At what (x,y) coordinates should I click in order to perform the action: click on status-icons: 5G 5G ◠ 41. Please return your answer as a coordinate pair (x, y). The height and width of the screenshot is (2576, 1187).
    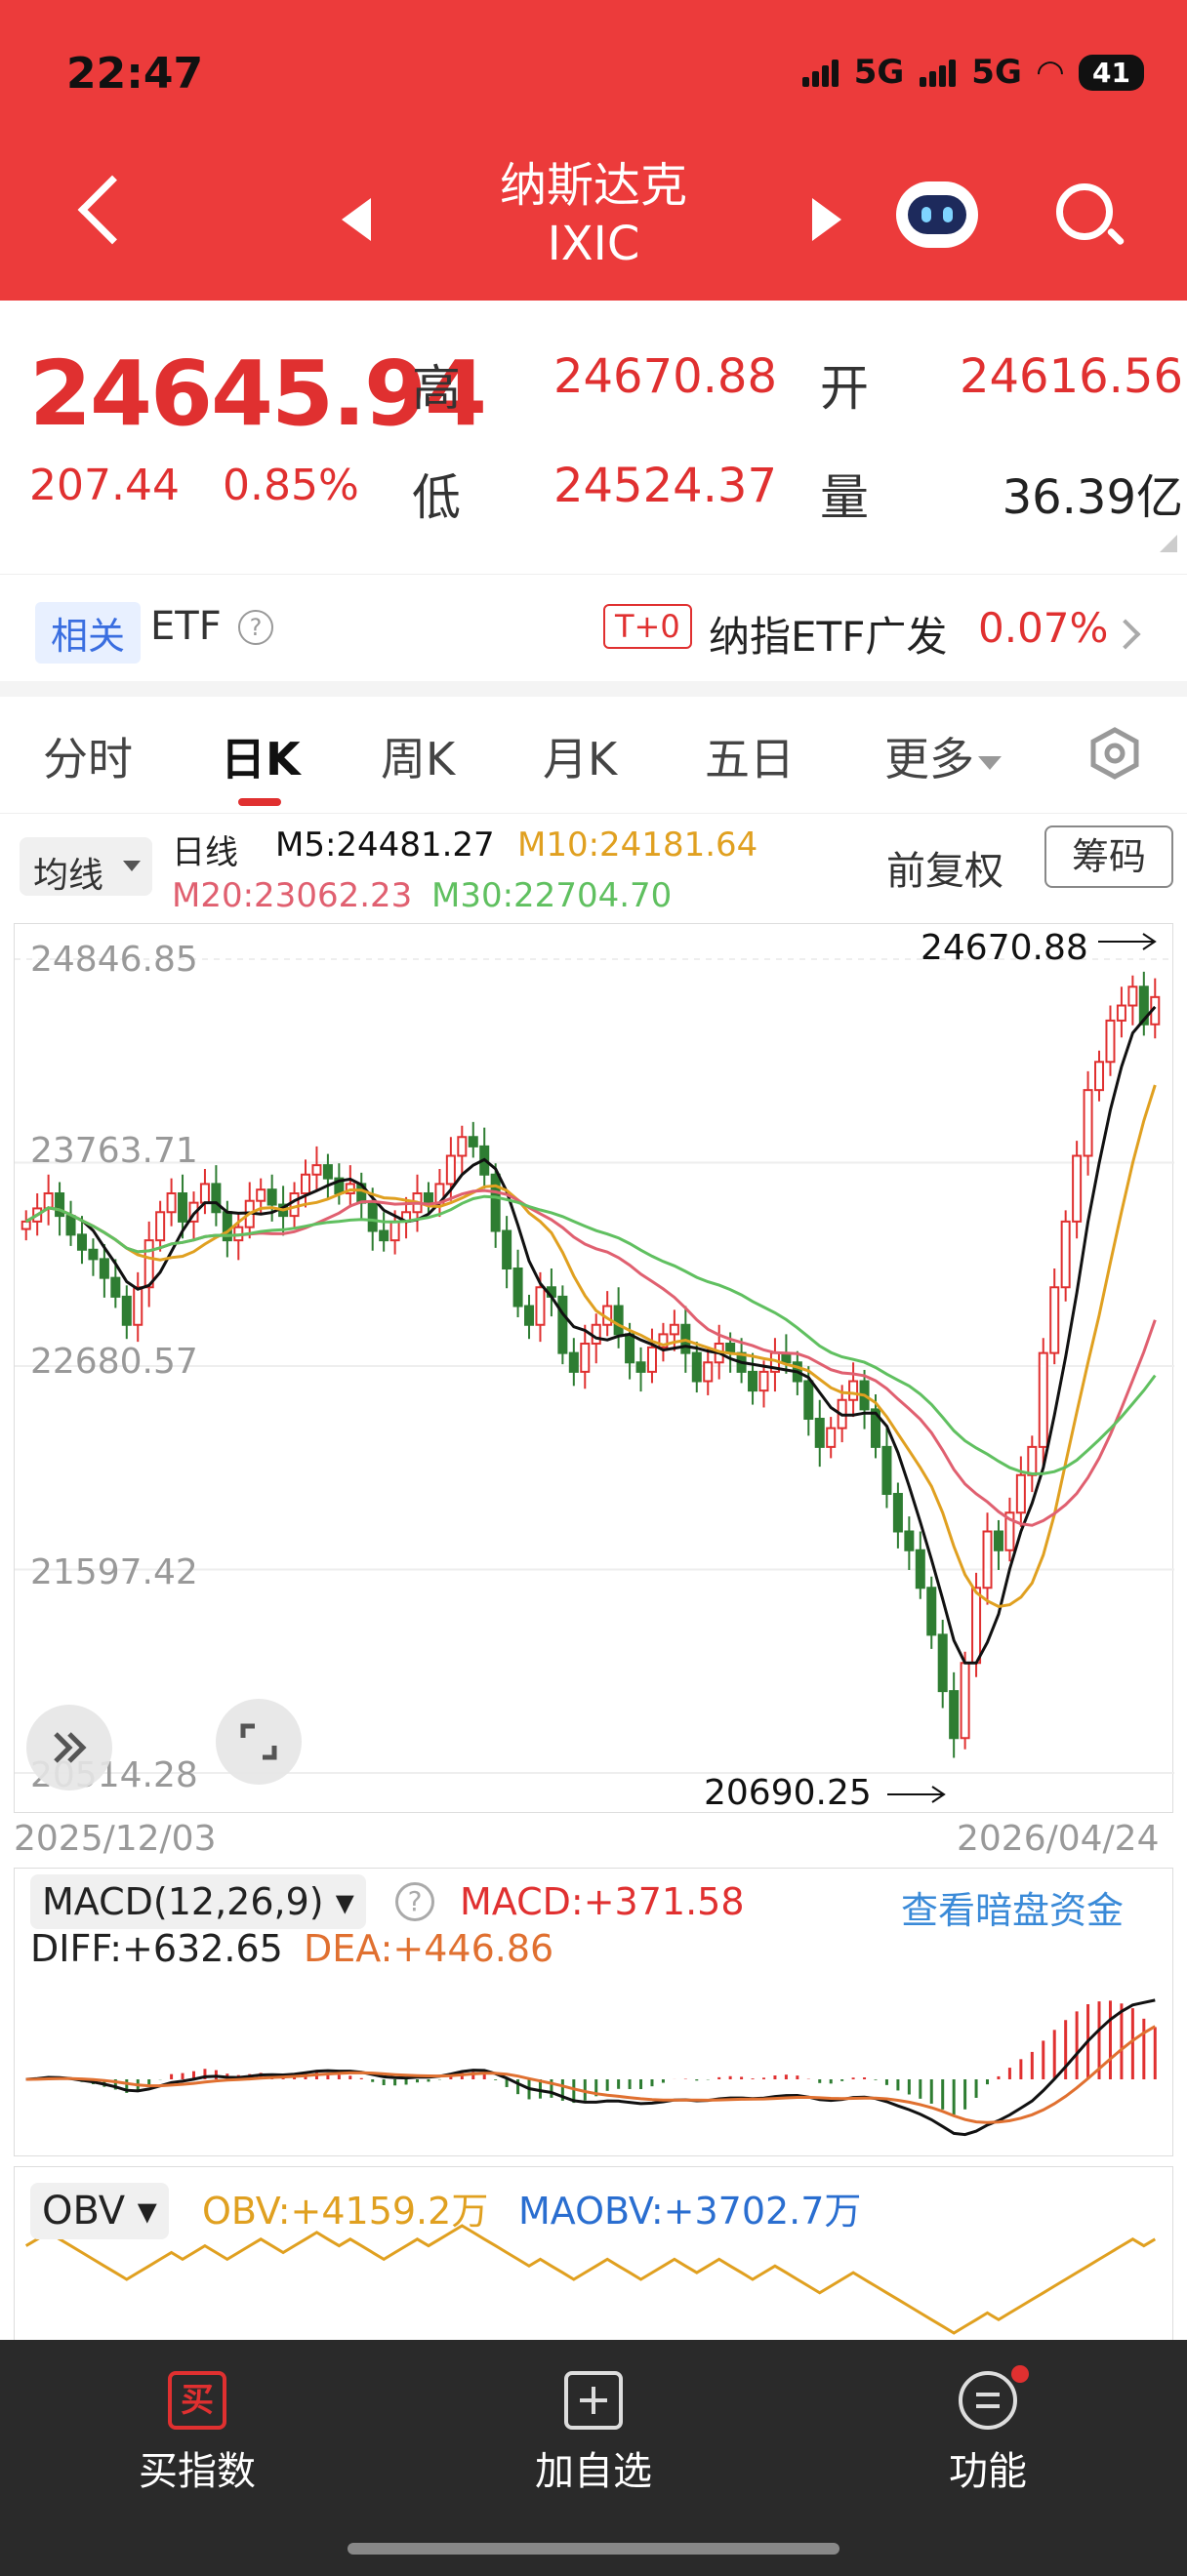
    Looking at the image, I should click on (972, 72).